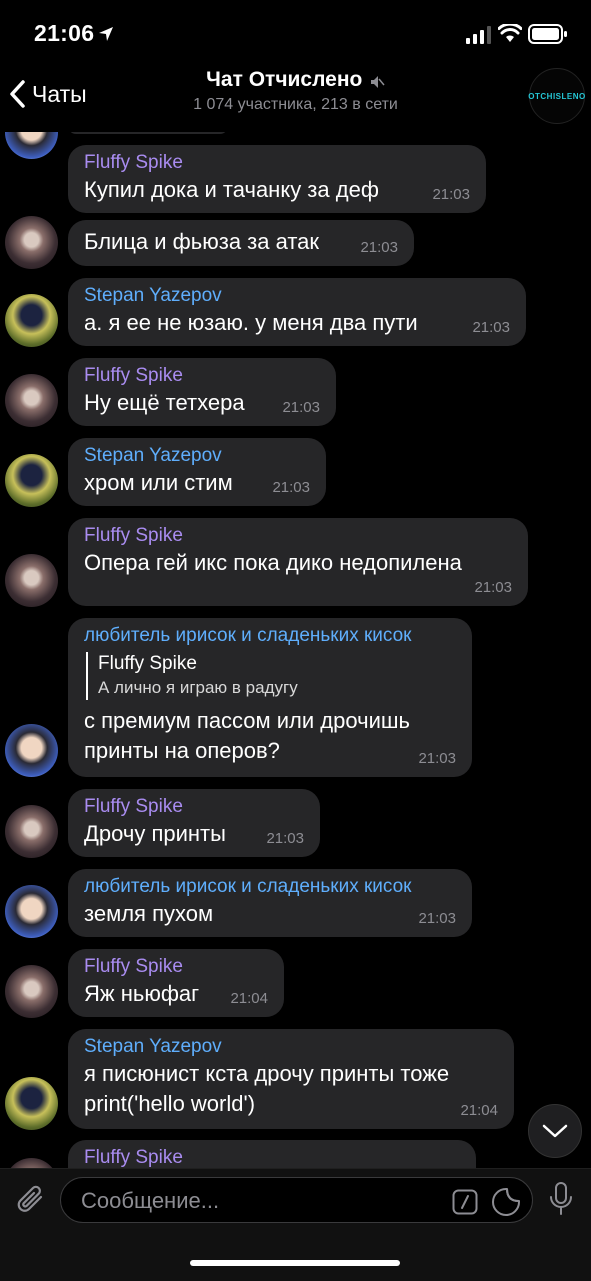 Image resolution: width=591 pixels, height=1281 pixels. Describe the element at coordinates (197, 472) in the screenshot. I see `message-bubble: Stepan Yazepov хром или стим 21:03` at that location.